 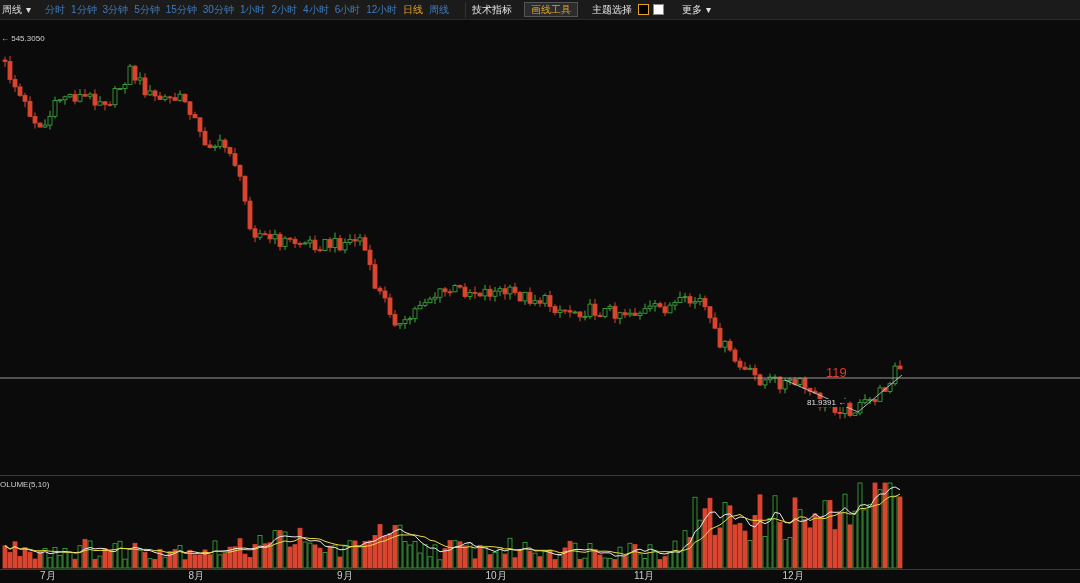 What do you see at coordinates (196, 576) in the screenshot?
I see `month-label: 8月` at bounding box center [196, 576].